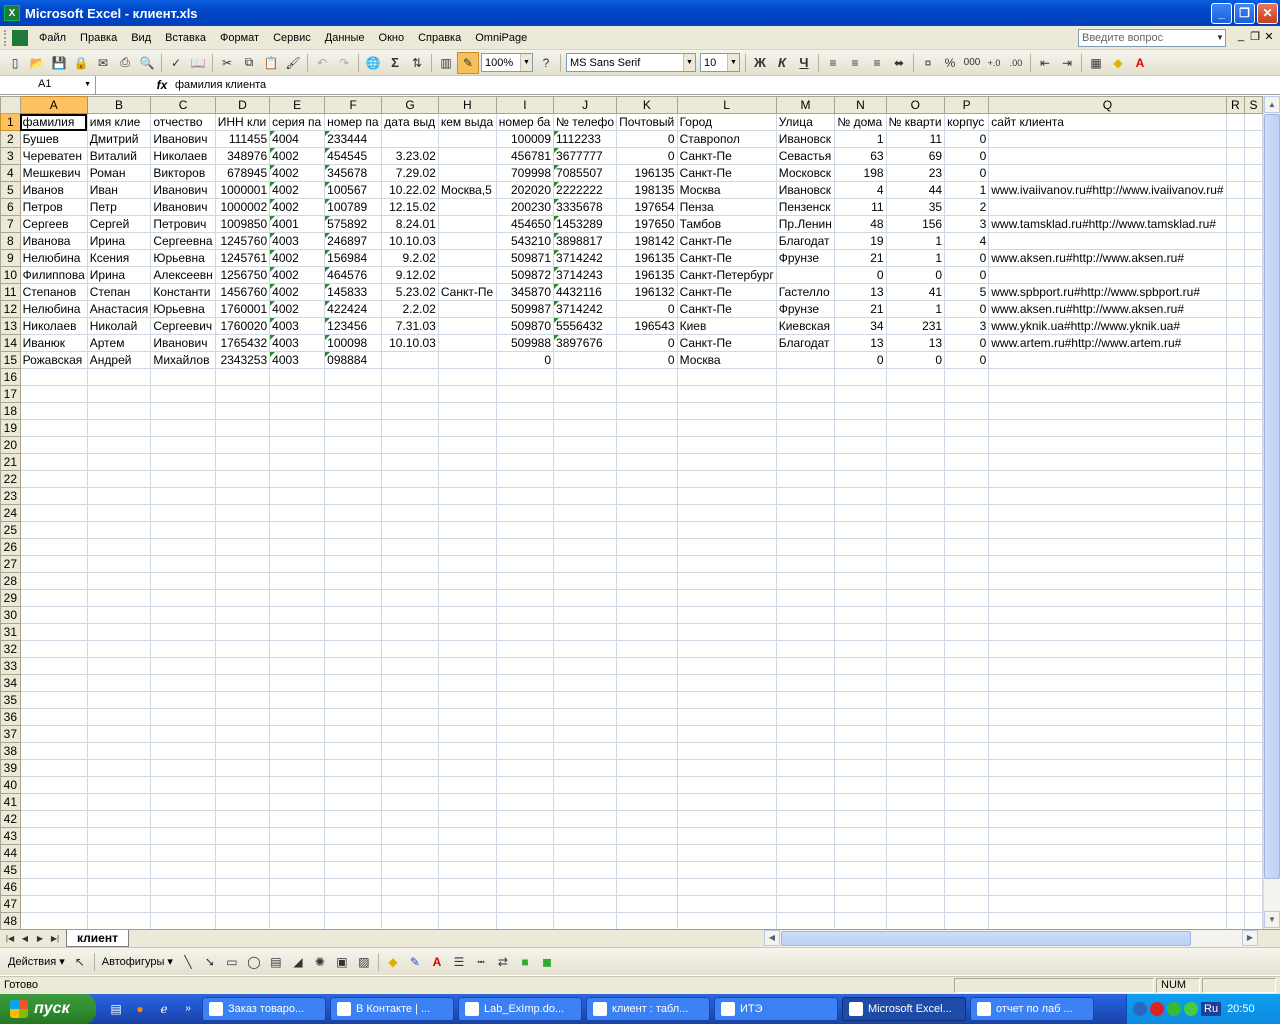 The width and height of the screenshot is (1280, 1024). What do you see at coordinates (860, 190) in the screenshot?
I see `cell: 4` at bounding box center [860, 190].